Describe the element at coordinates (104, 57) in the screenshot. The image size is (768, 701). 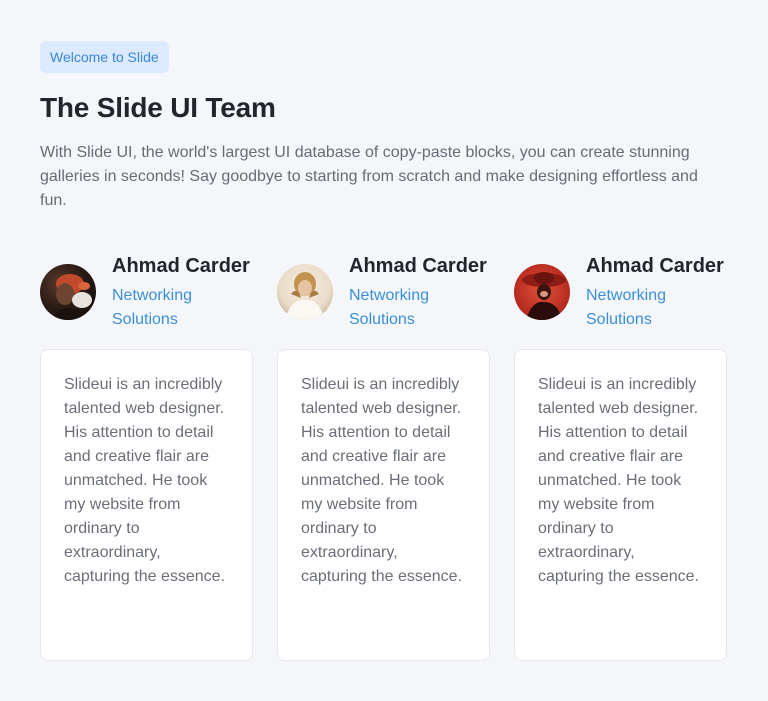
I see `welcome-badge: Welcome to Slide` at that location.